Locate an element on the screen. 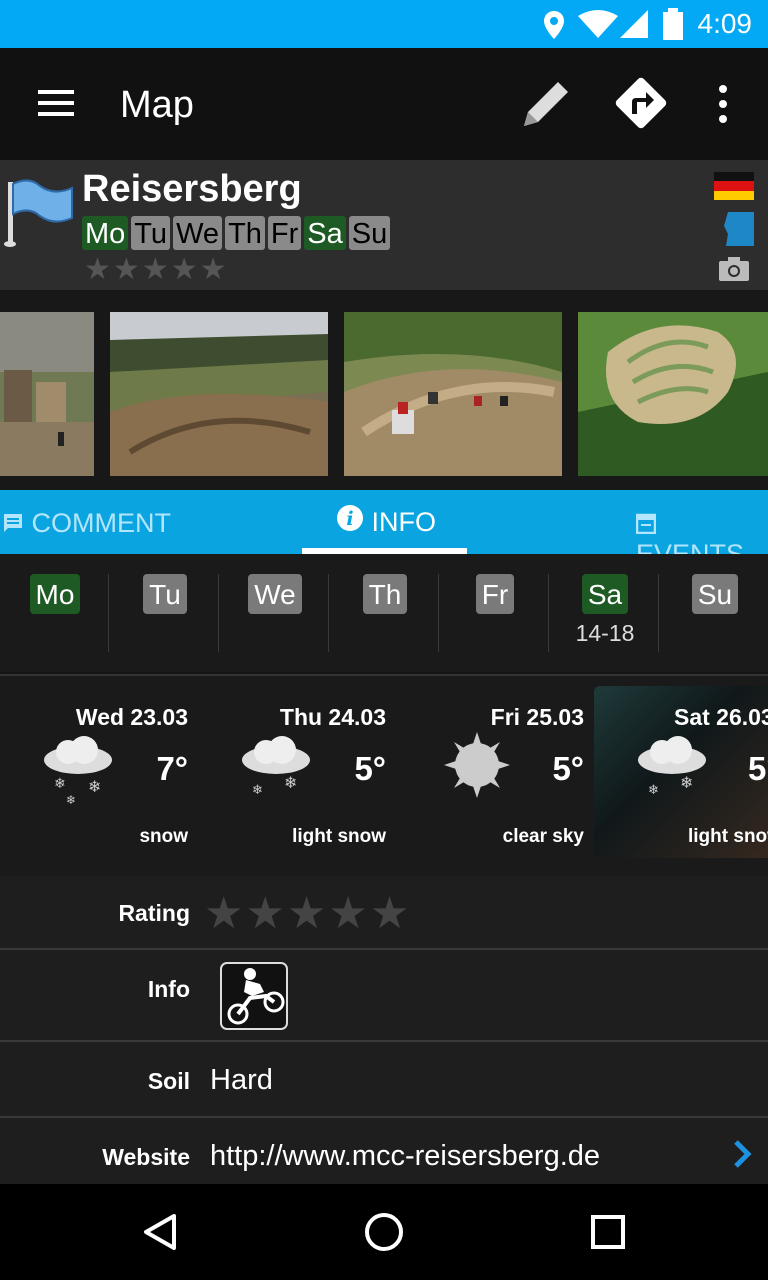 The image size is (768, 1280). tab-info: i INFO is located at coordinates (386, 521).